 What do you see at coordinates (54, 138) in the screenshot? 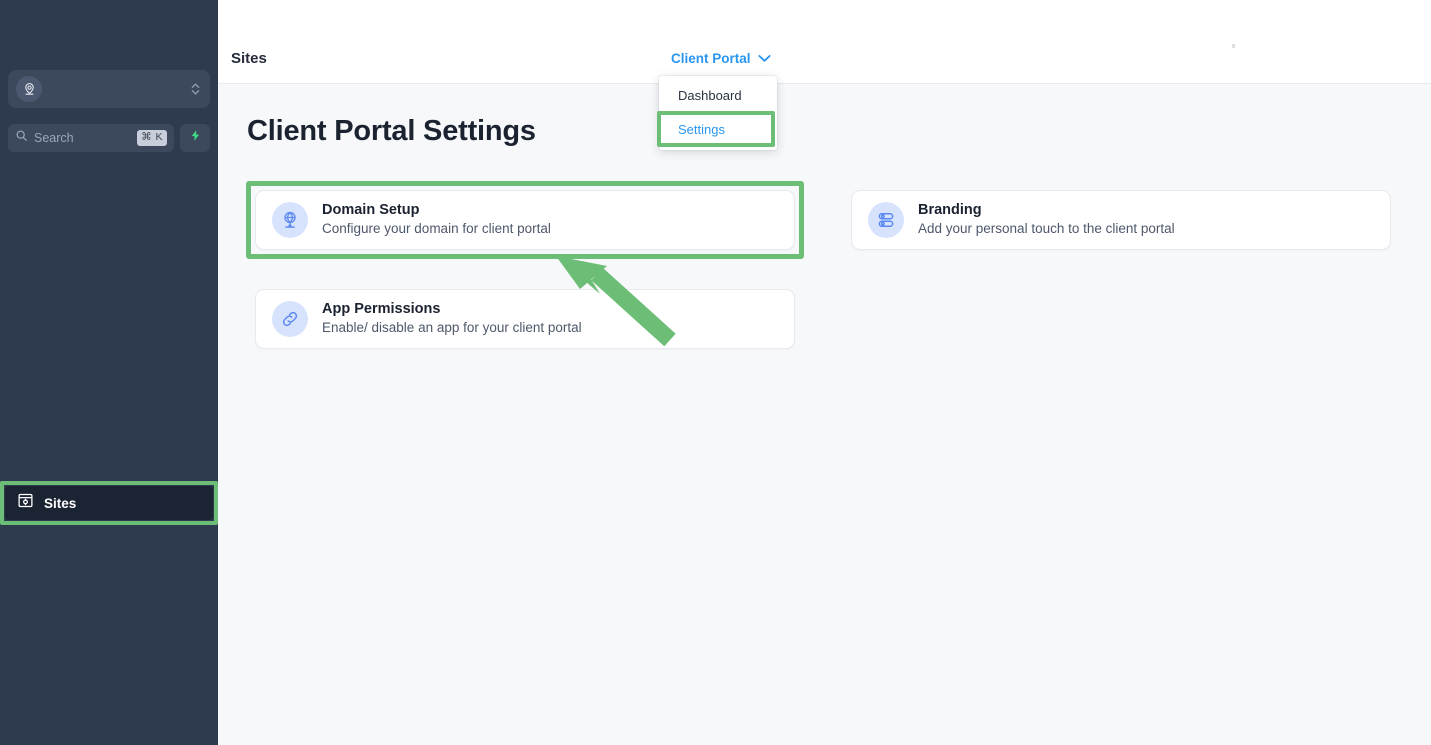
I see `search-placeholder: Search` at bounding box center [54, 138].